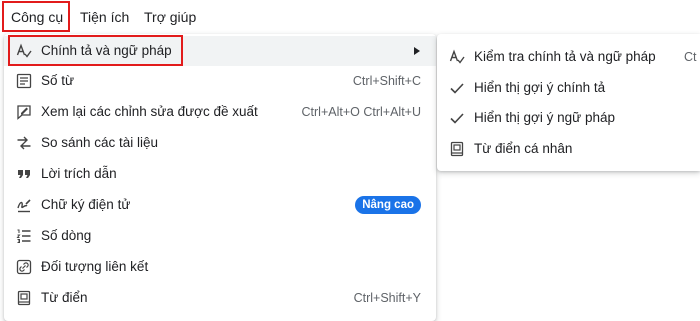 Image resolution: width=700 pixels, height=321 pixels. What do you see at coordinates (149, 111) in the screenshot?
I see `menu-item-label: Xem lại các chỉnh sửa được đề xuất` at bounding box center [149, 111].